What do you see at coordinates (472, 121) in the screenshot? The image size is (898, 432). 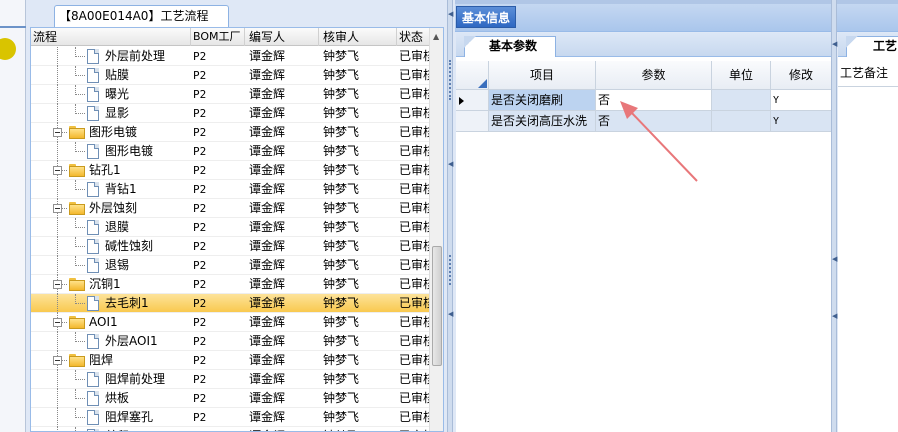 I see `row-indicator` at bounding box center [472, 121].